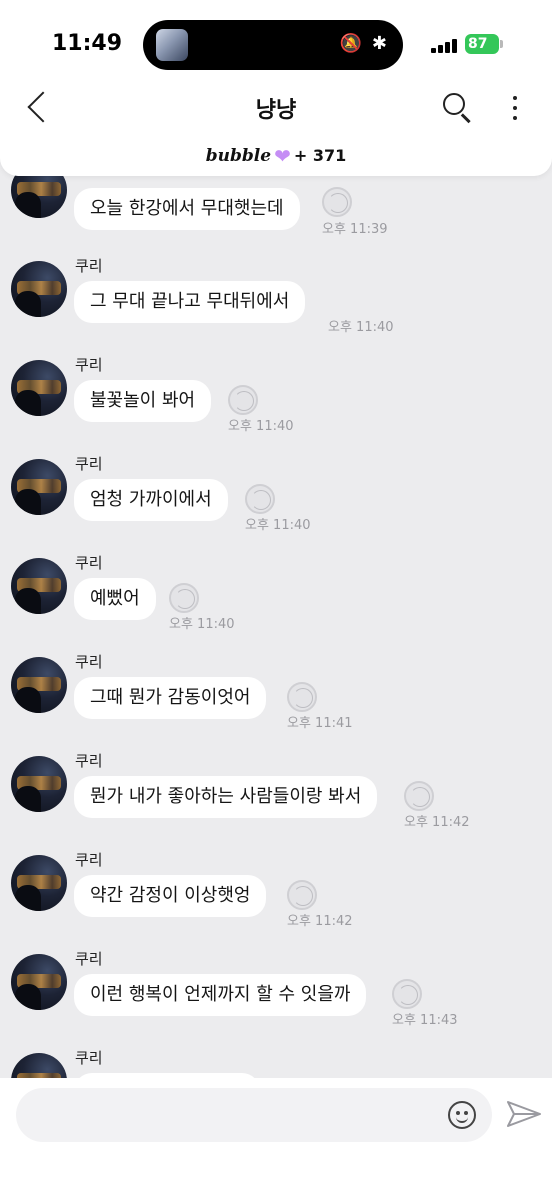 The height and width of the screenshot is (1200, 552). What do you see at coordinates (515, 108) in the screenshot?
I see `more-vertical-icon` at bounding box center [515, 108].